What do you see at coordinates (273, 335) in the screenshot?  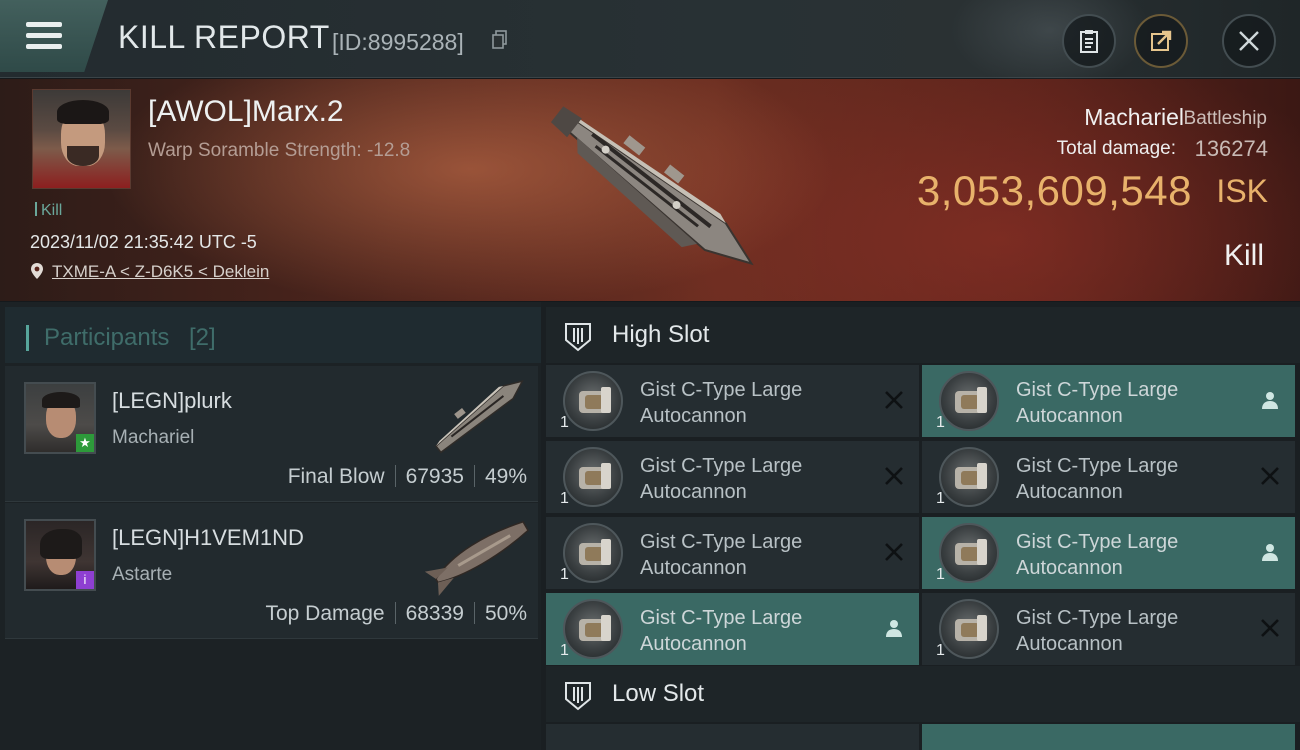 I see `participants-header: Participants [2]` at bounding box center [273, 335].